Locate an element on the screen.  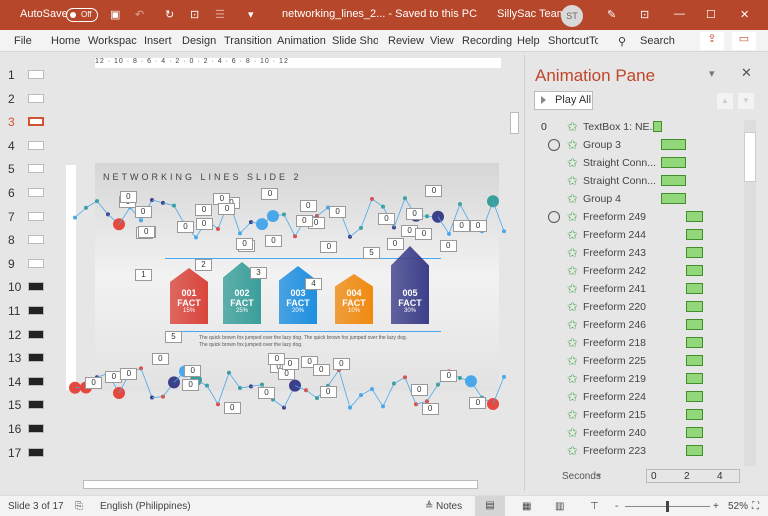
tab-view: View is located at coordinates (442, 41).